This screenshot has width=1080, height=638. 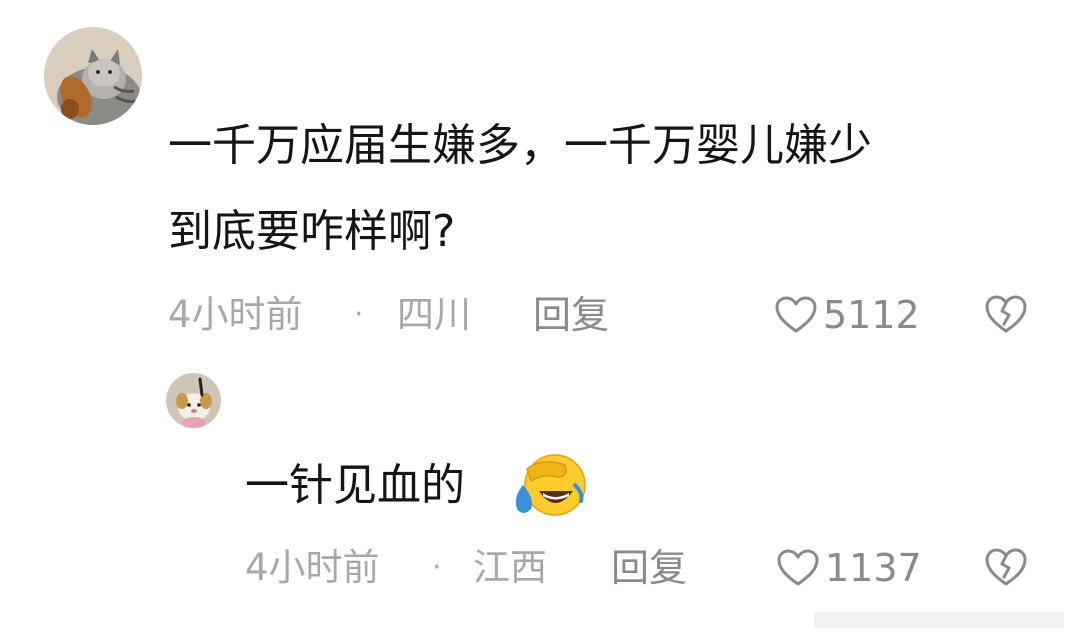 What do you see at coordinates (235, 314) in the screenshot?
I see `comment-timestamp: 4小时前` at bounding box center [235, 314].